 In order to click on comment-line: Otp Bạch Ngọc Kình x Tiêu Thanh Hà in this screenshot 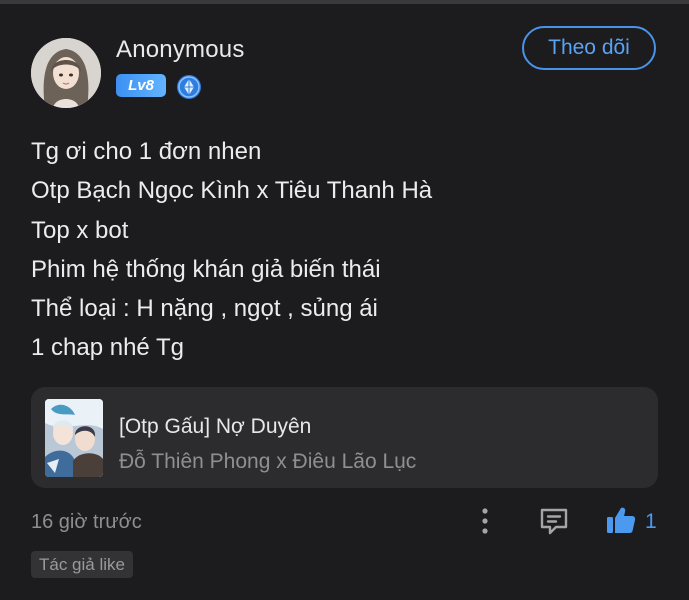, I will do `click(232, 191)`.